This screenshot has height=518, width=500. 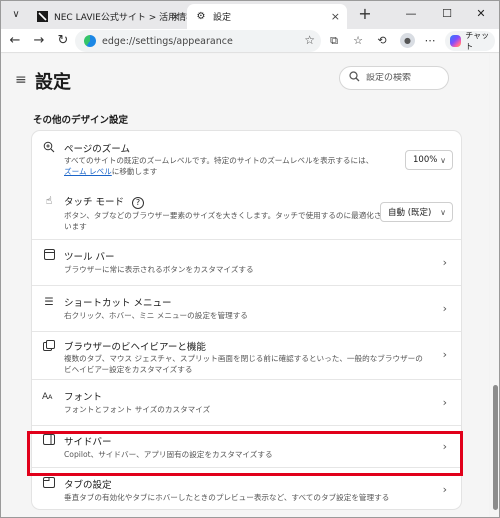 What do you see at coordinates (16, 15) in the screenshot?
I see `tab-actions-menu-icon: ∨` at bounding box center [16, 15].